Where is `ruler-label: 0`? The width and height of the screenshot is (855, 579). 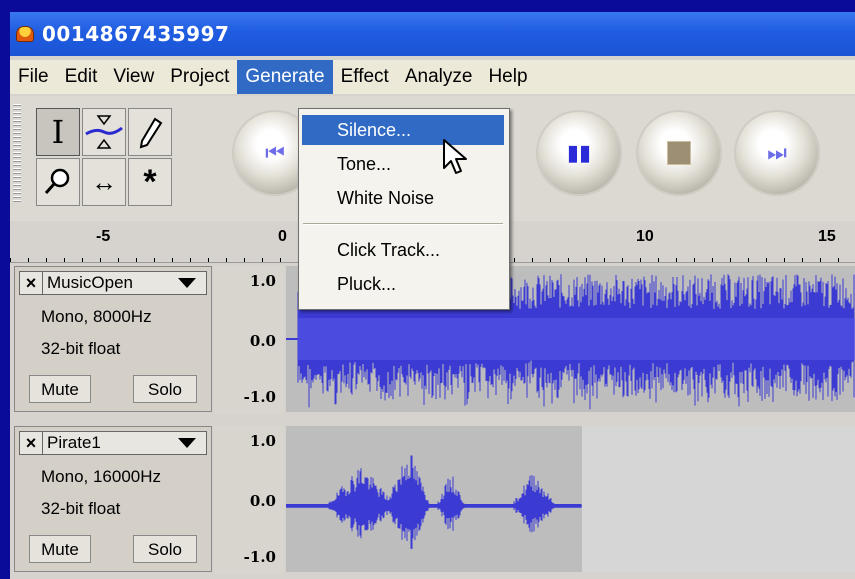
ruler-label: 0 is located at coordinates (282, 236).